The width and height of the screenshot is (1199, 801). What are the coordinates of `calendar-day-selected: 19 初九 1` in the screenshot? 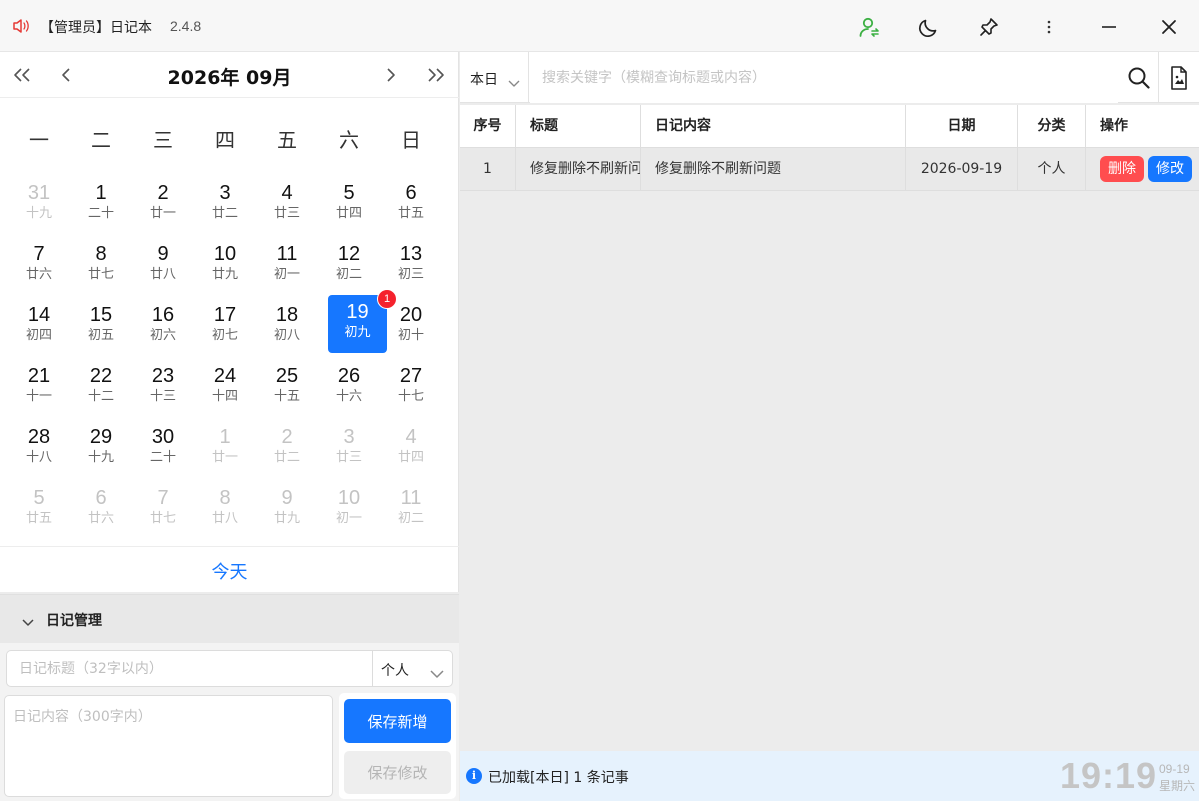 It's located at (357, 322).